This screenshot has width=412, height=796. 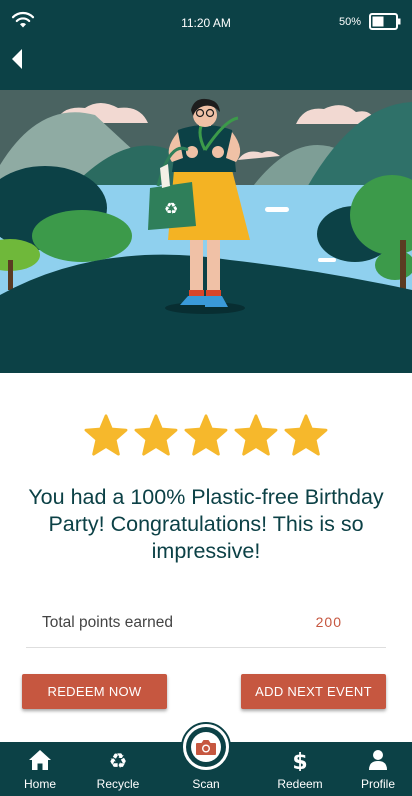 I want to click on nav-label-home: Home, so click(x=39, y=784).